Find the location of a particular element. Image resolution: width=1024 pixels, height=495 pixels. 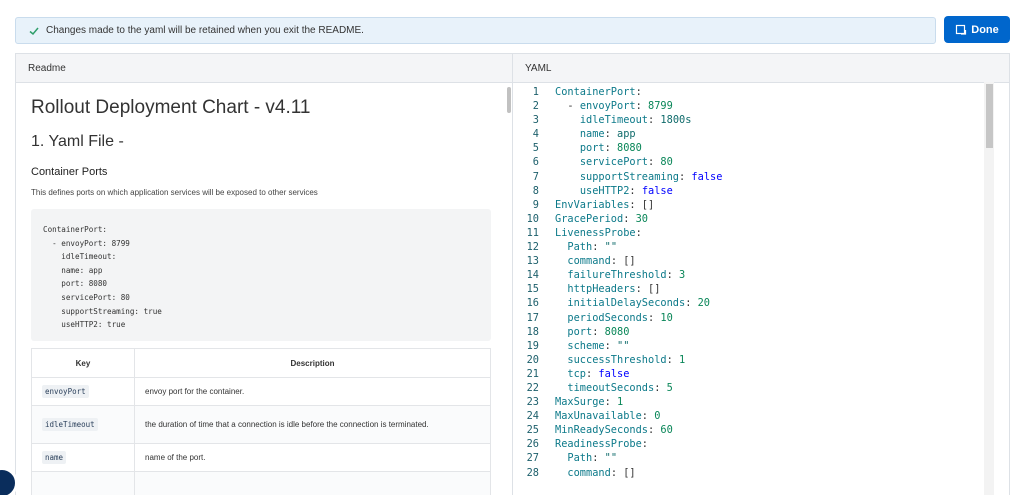

line-code: httpHeaders: [] is located at coordinates (599, 289).